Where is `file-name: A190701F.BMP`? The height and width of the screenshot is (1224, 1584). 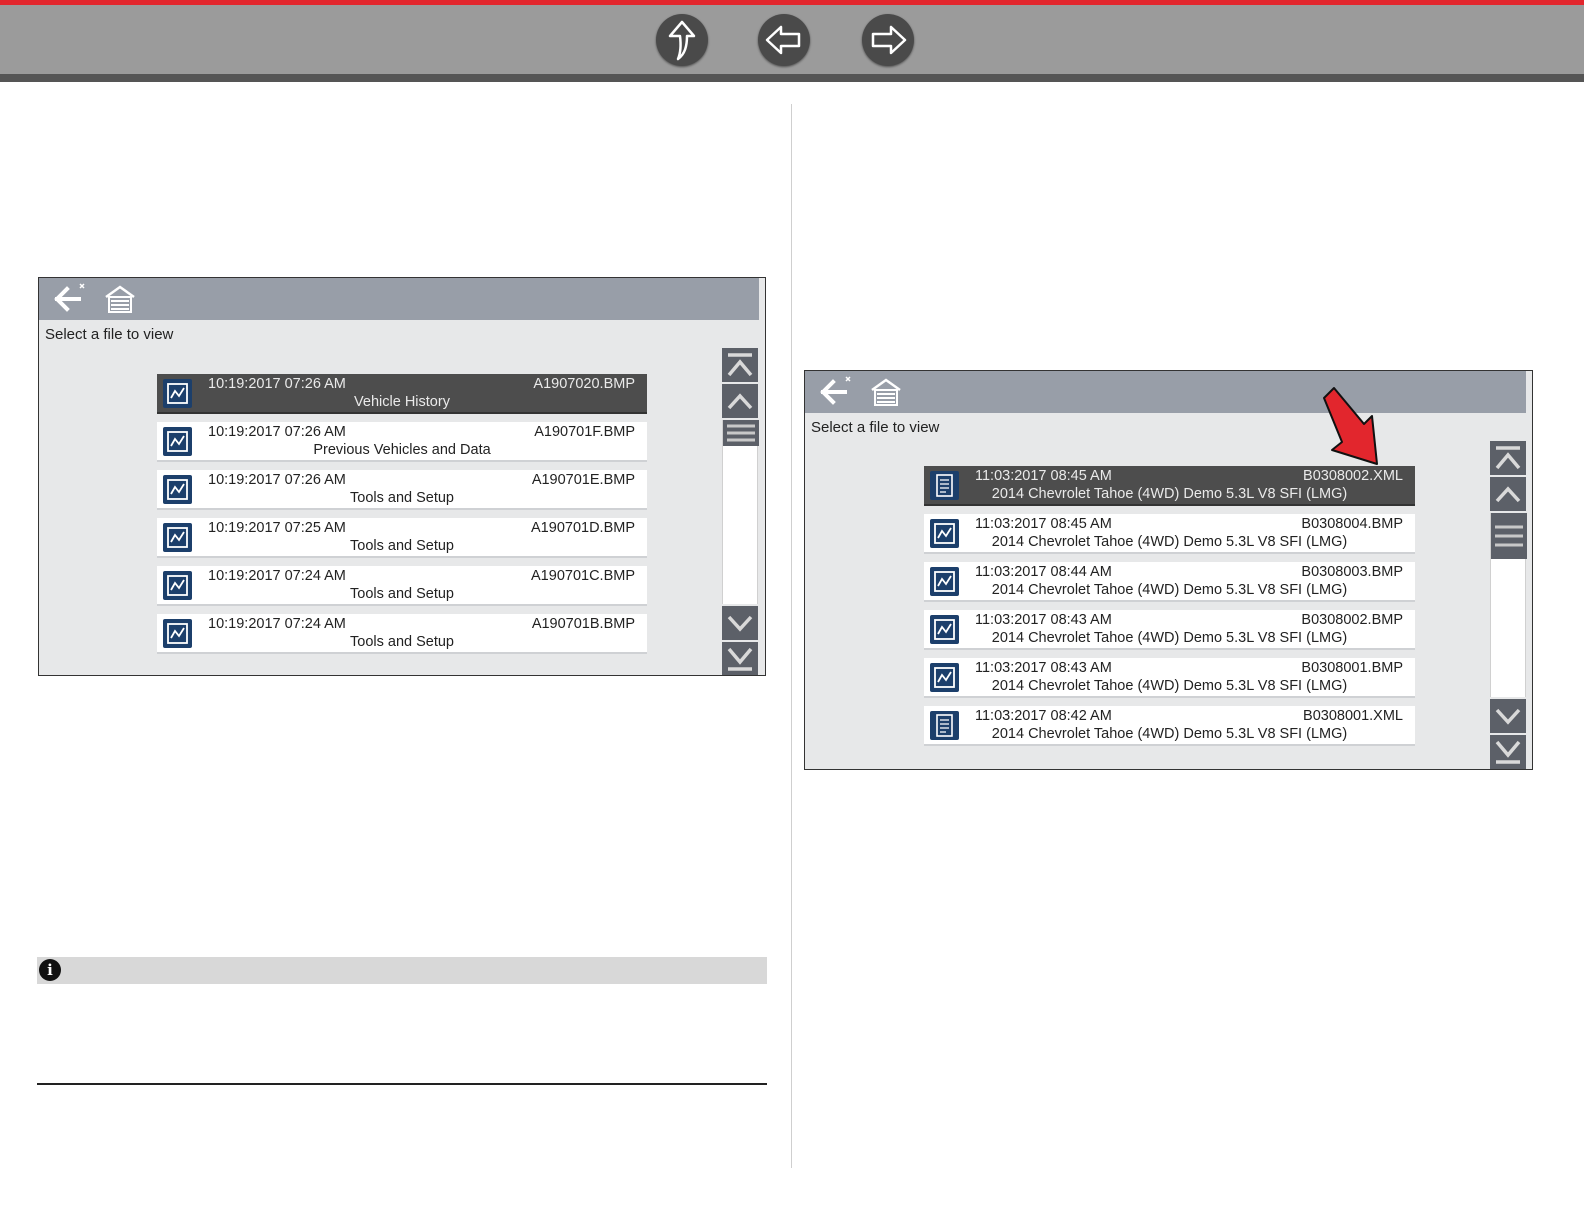
file-name: A190701F.BMP is located at coordinates (584, 432).